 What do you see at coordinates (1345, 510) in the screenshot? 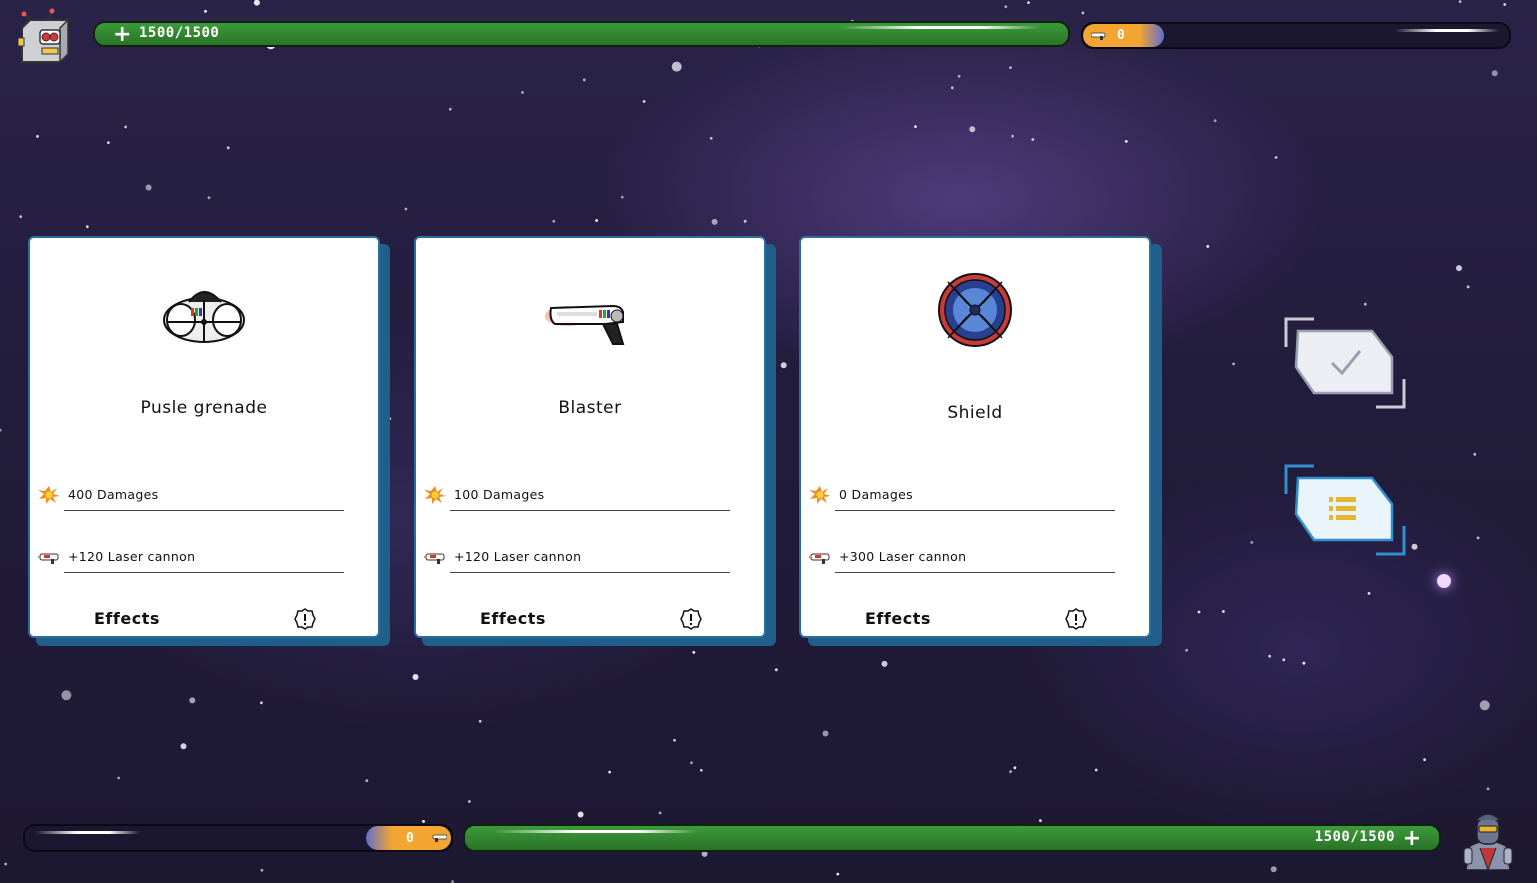
I see `card-list-button` at bounding box center [1345, 510].